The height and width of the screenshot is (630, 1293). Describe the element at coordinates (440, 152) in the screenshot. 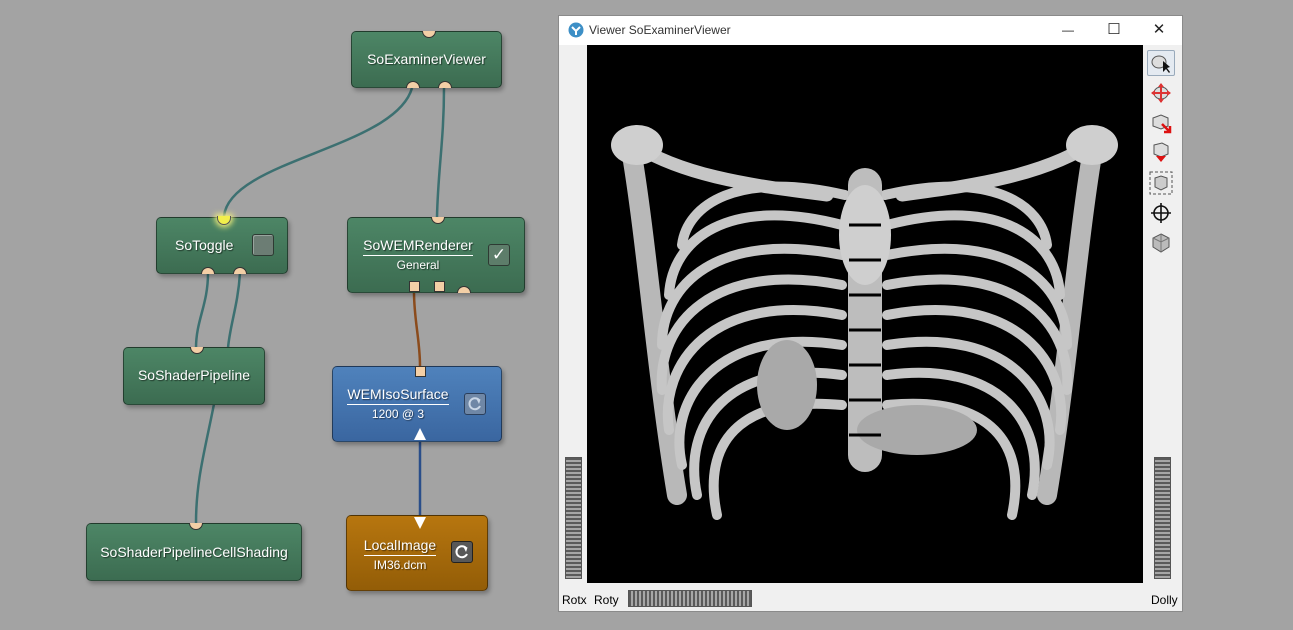

I see `connection-renderer-to-viewer` at that location.